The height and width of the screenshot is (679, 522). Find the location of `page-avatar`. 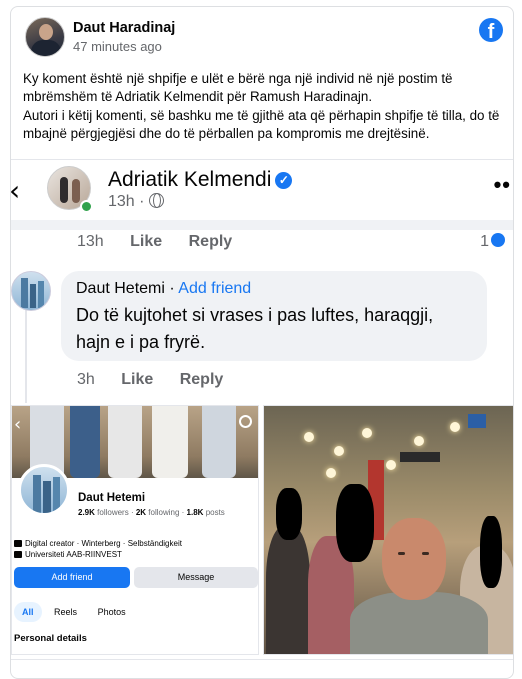

page-avatar is located at coordinates (70, 189).